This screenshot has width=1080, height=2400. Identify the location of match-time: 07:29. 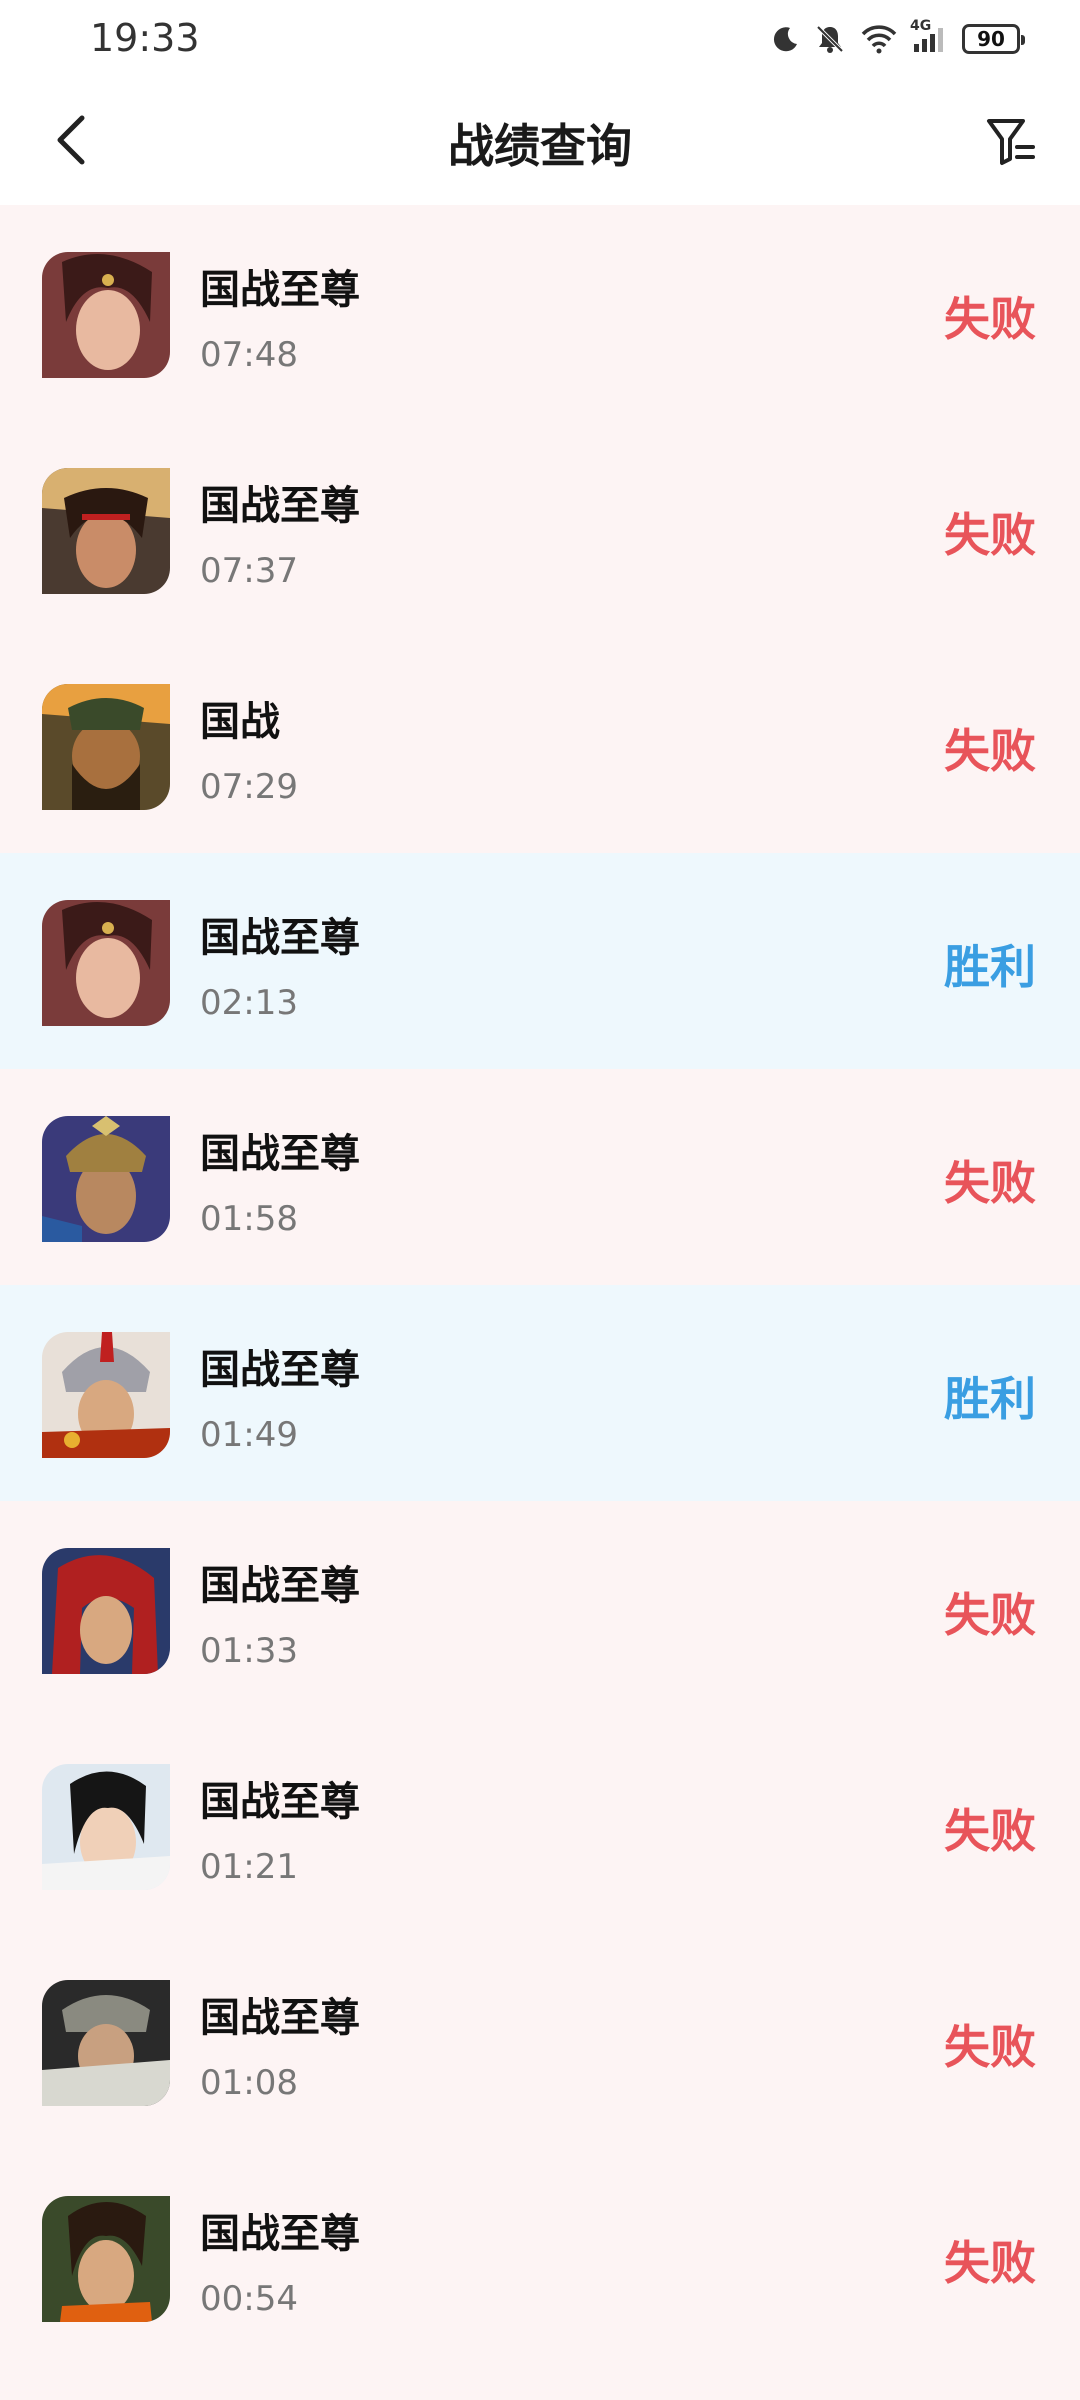
(249, 787).